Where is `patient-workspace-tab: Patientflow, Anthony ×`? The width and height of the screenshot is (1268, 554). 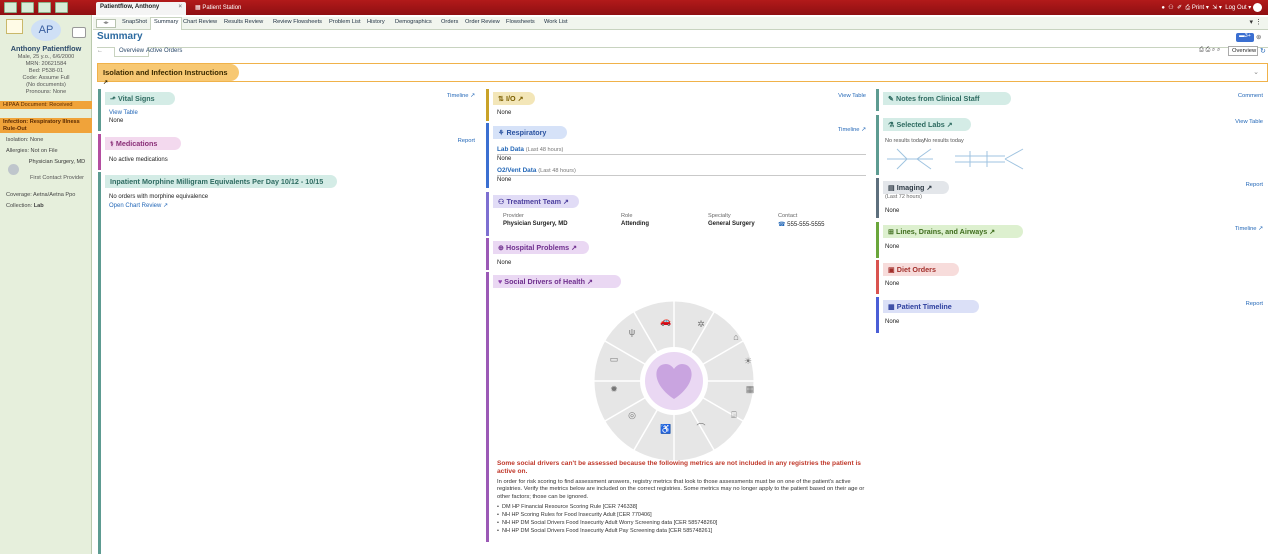 patient-workspace-tab: Patientflow, Anthony × is located at coordinates (141, 8).